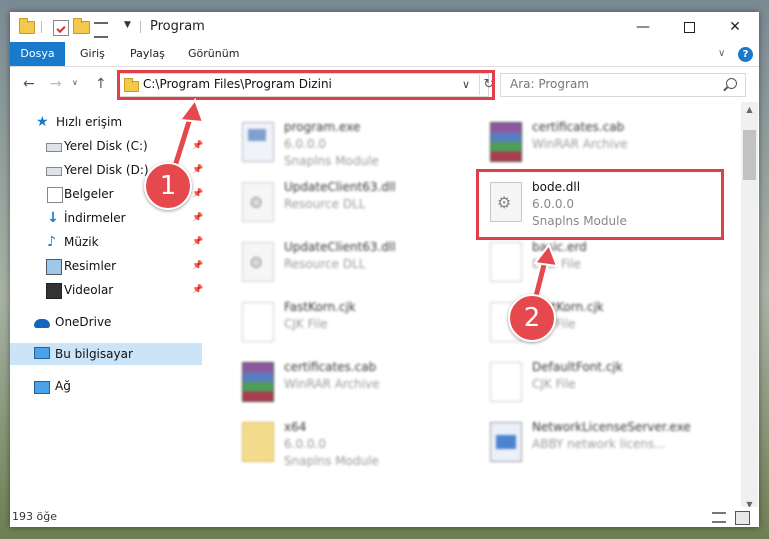 The image size is (769, 539). Describe the element at coordinates (546, 255) in the screenshot. I see `arrow-2-head` at that location.